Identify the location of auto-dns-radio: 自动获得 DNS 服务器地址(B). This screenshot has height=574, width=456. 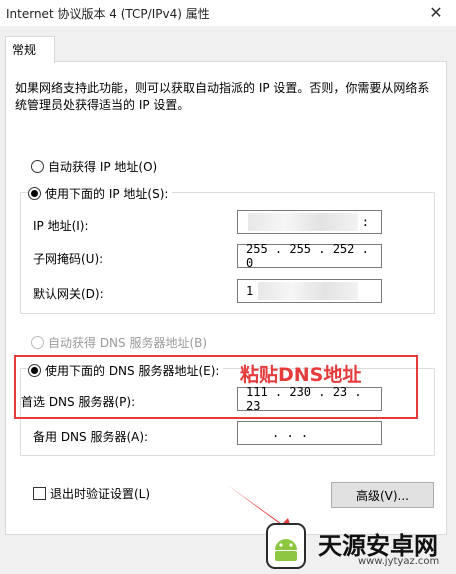
(119, 342).